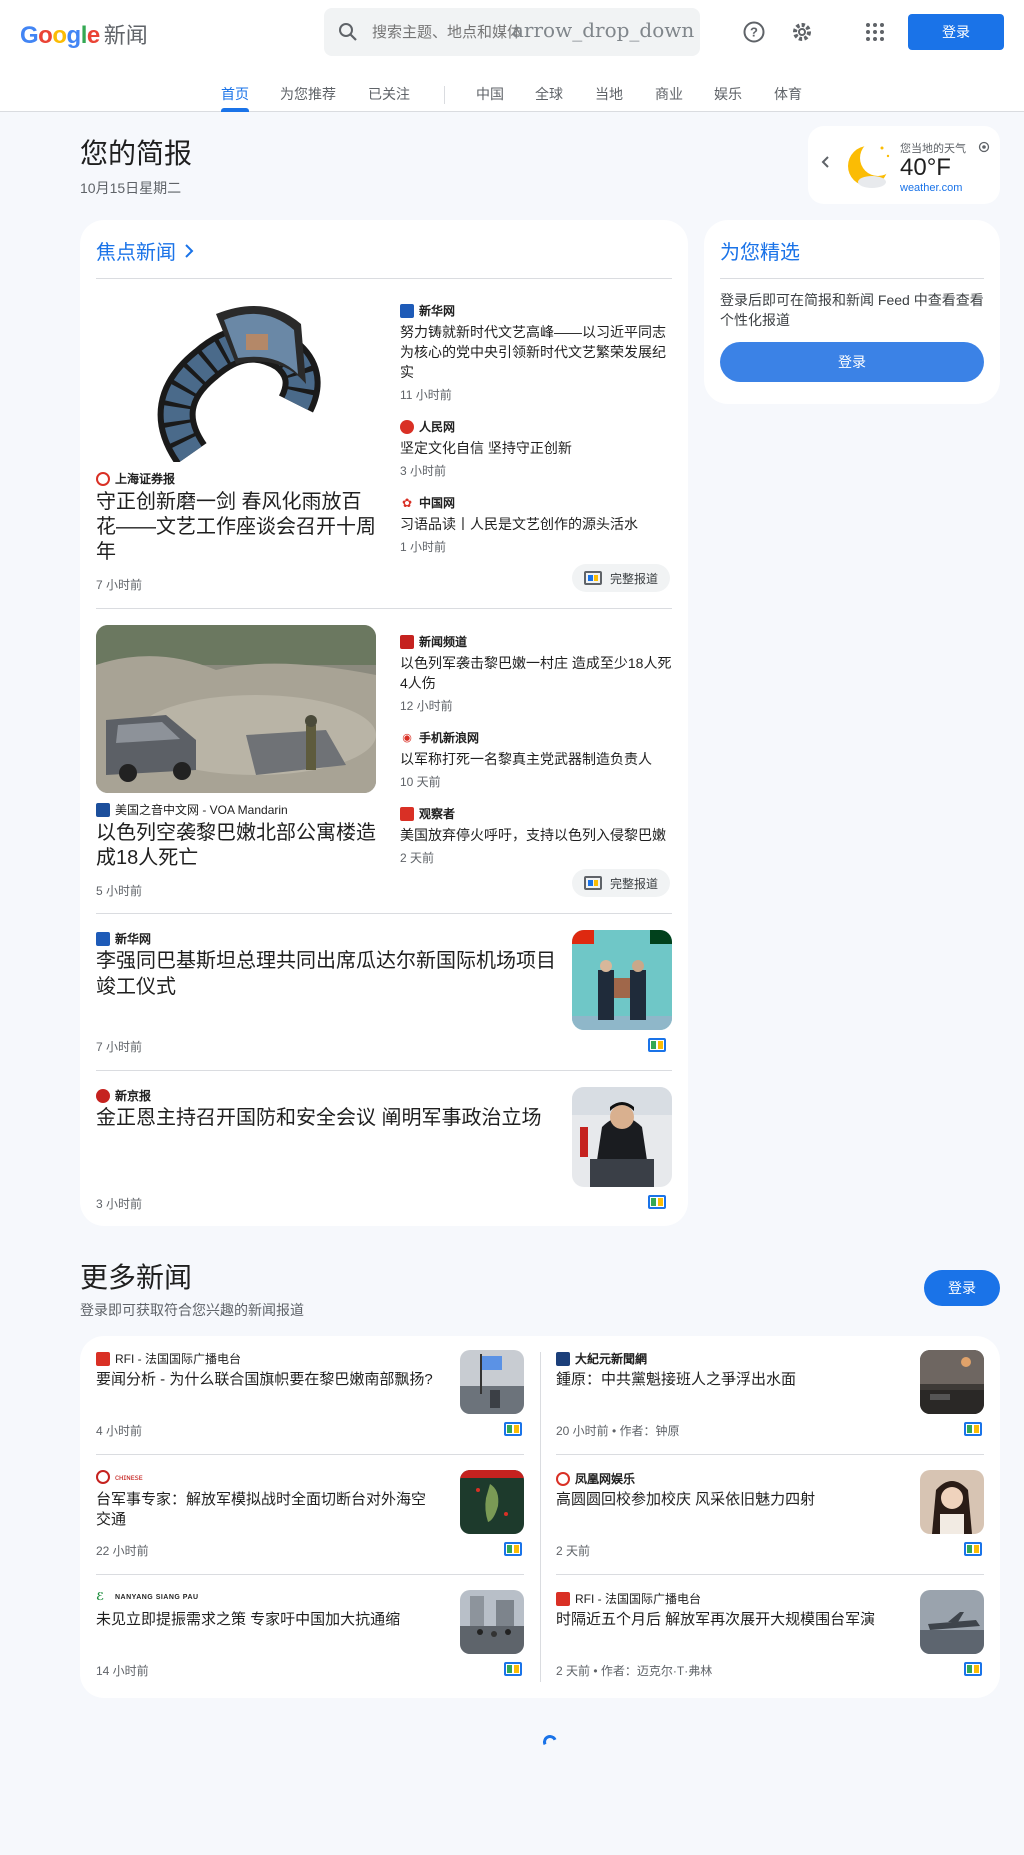 The height and width of the screenshot is (1855, 1024). Describe the element at coordinates (962, 1288) in the screenshot. I see `more-news-signin-button: 登录` at that location.